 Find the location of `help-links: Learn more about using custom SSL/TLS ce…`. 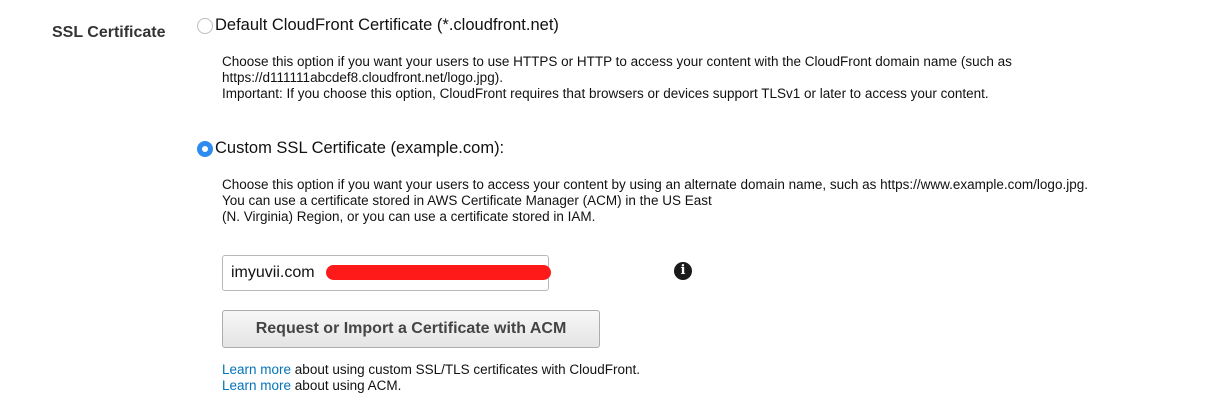

help-links: Learn more about using custom SSL/TLS ce… is located at coordinates (431, 378).